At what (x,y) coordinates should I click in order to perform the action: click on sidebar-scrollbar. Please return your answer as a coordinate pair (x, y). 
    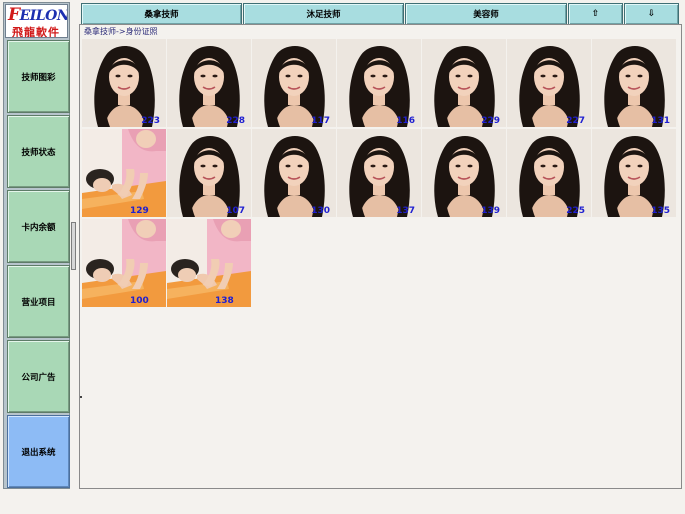
    Looking at the image, I should click on (73, 246).